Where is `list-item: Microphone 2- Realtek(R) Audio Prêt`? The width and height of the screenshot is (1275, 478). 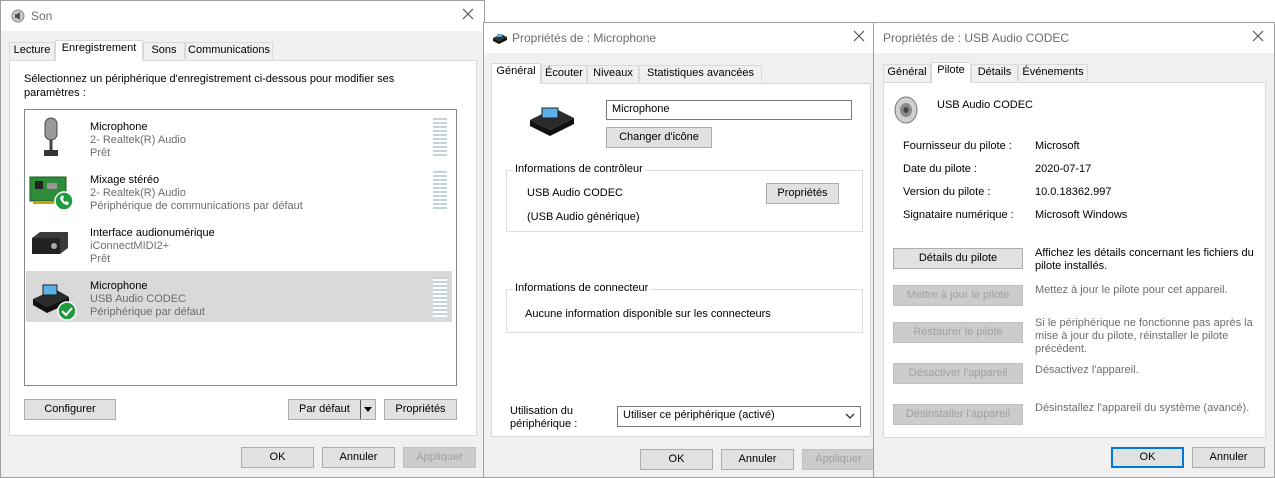 list-item: Microphone 2- Realtek(R) Audio Prêt is located at coordinates (239, 137).